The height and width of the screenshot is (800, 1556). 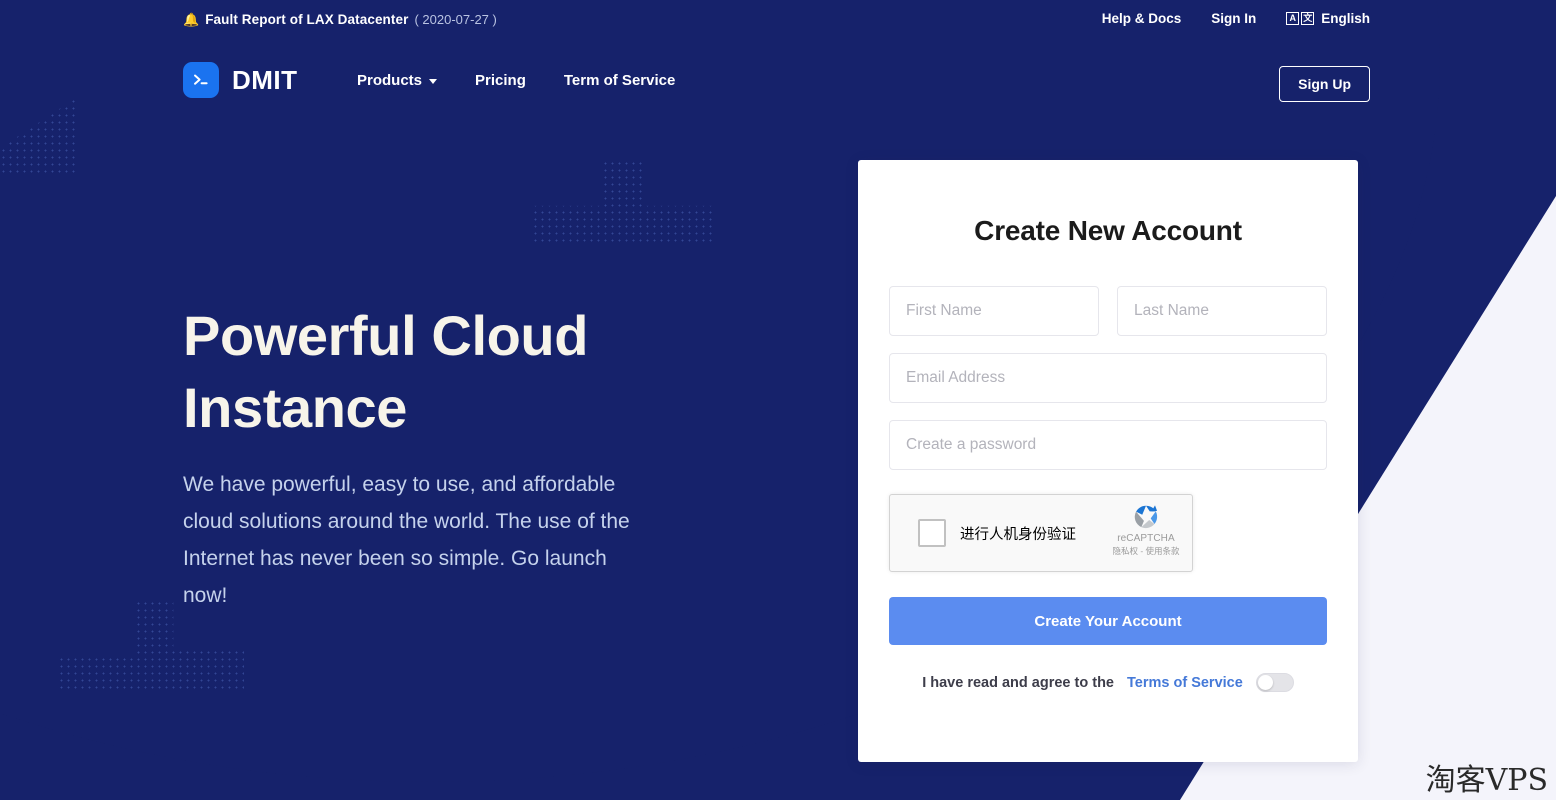 What do you see at coordinates (1486, 780) in the screenshot?
I see `watermark: 淘客VPS` at bounding box center [1486, 780].